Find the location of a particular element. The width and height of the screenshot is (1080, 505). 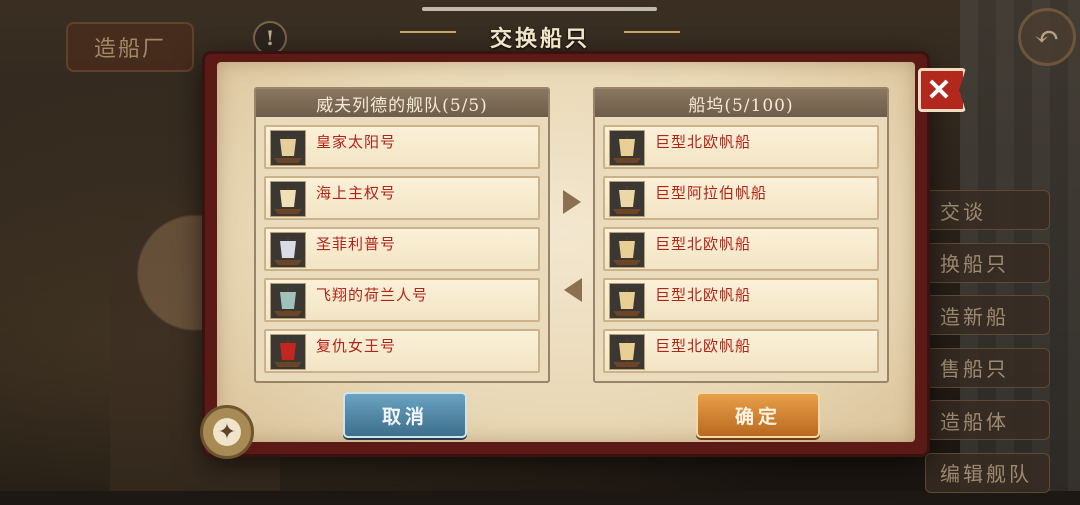

side-menu-item-edit-fleet: 编辑舰队 is located at coordinates (987, 472).